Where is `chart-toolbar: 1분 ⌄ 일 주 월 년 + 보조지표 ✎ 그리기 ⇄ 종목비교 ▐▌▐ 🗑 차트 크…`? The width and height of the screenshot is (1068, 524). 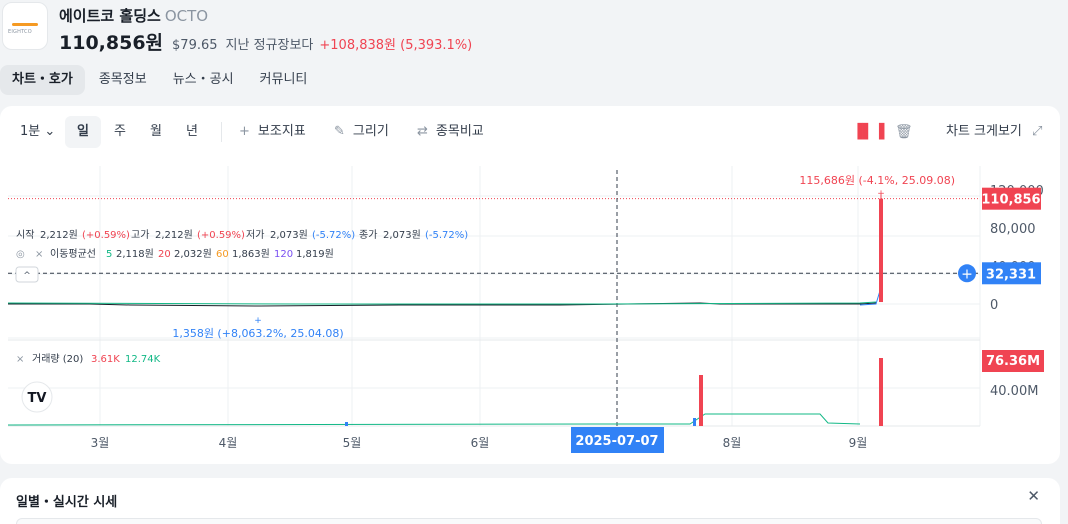 chart-toolbar: 1분 ⌄ 일 주 월 년 + 보조지표 ✎ 그리기 ⇄ 종목비교 ▐▌▐ 🗑 차트 크… is located at coordinates (530, 131).